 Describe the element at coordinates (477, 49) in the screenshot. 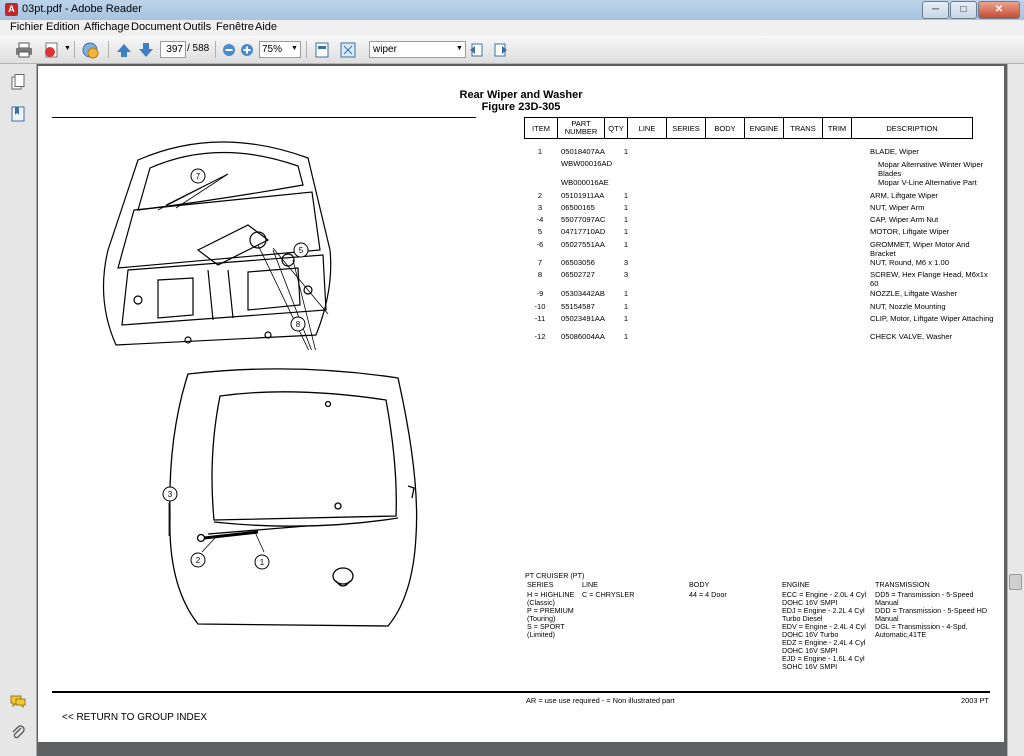

I see `find-previous-icon` at that location.